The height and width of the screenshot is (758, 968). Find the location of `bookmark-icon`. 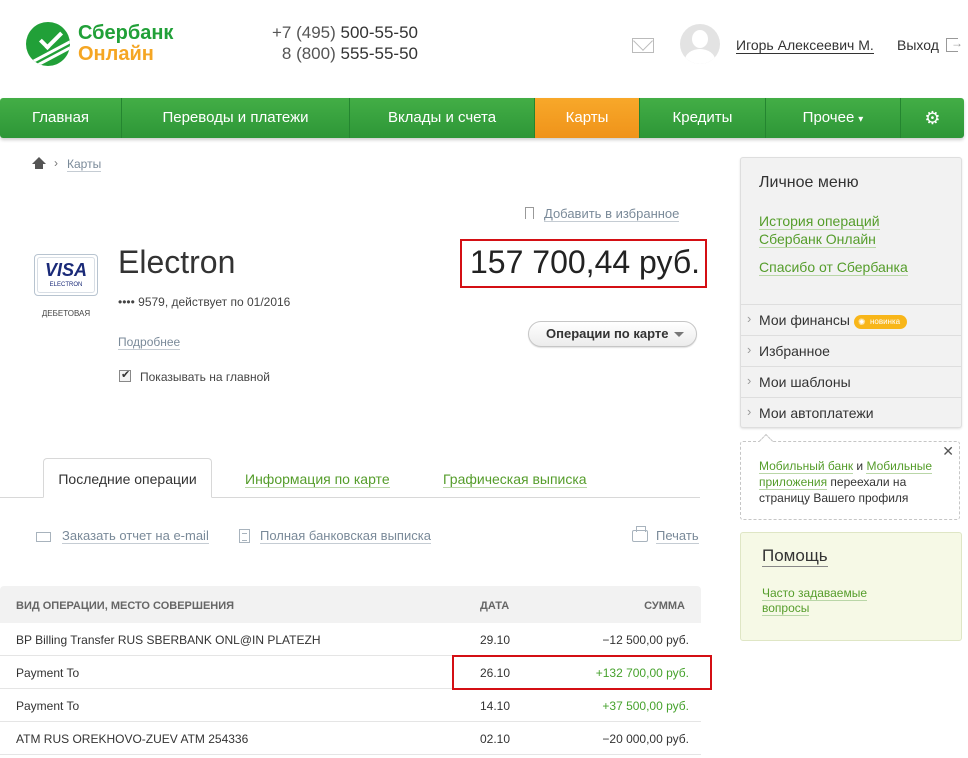

bookmark-icon is located at coordinates (529, 213).